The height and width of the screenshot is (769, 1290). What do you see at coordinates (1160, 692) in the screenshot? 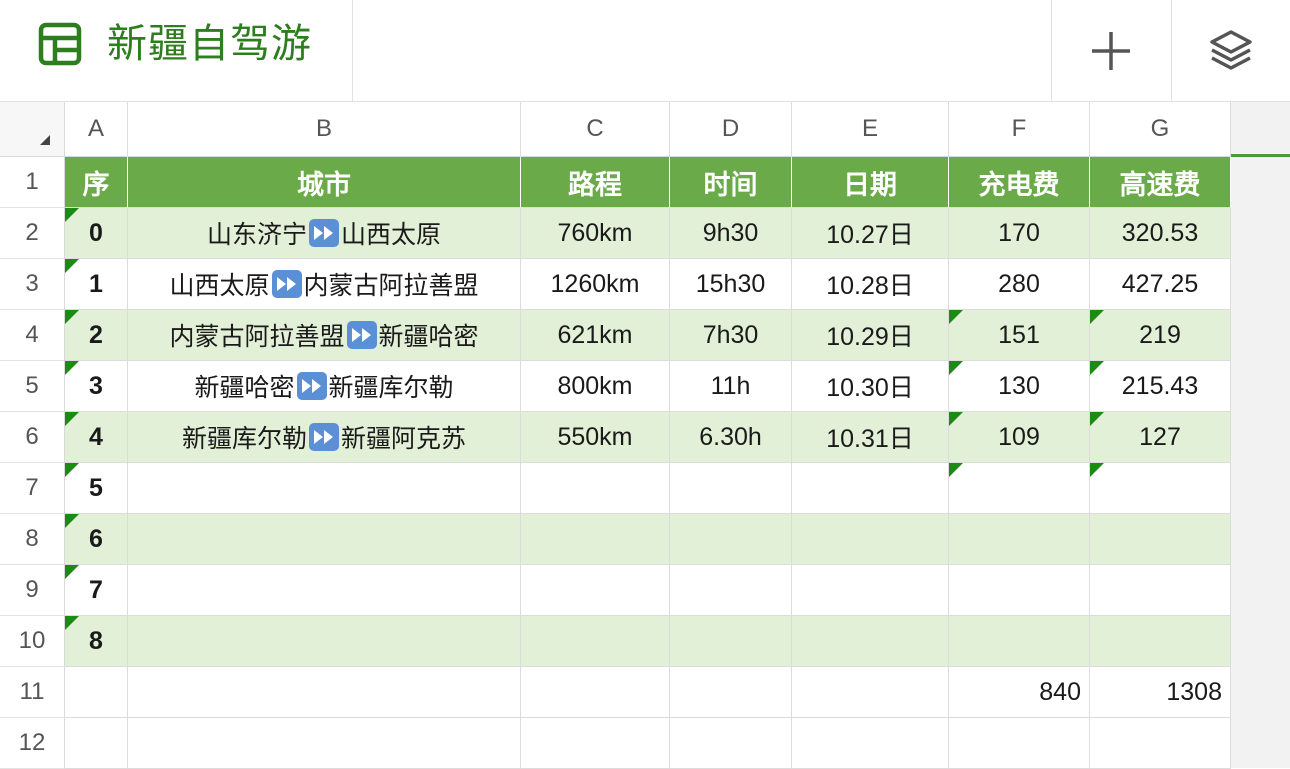
I see `total-cell: 1308` at bounding box center [1160, 692].